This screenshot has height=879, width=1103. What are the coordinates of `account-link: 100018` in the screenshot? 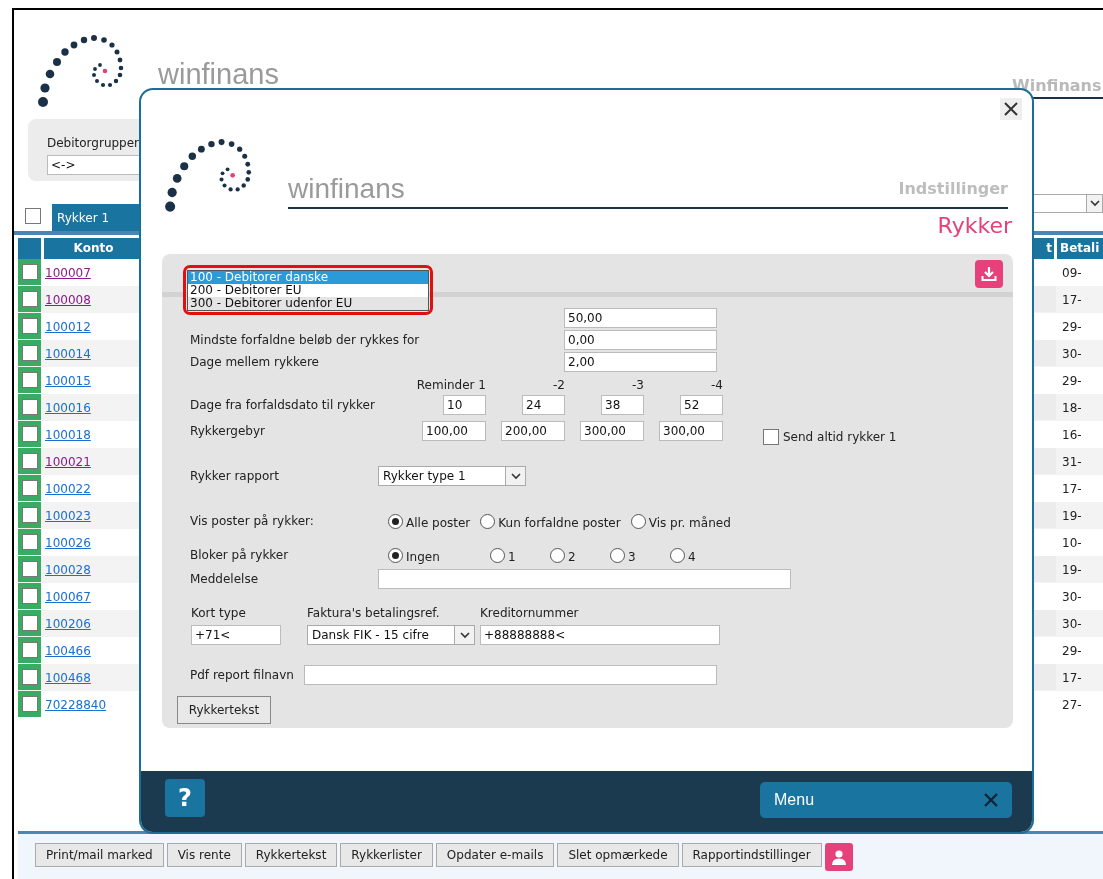 It's located at (68, 434).